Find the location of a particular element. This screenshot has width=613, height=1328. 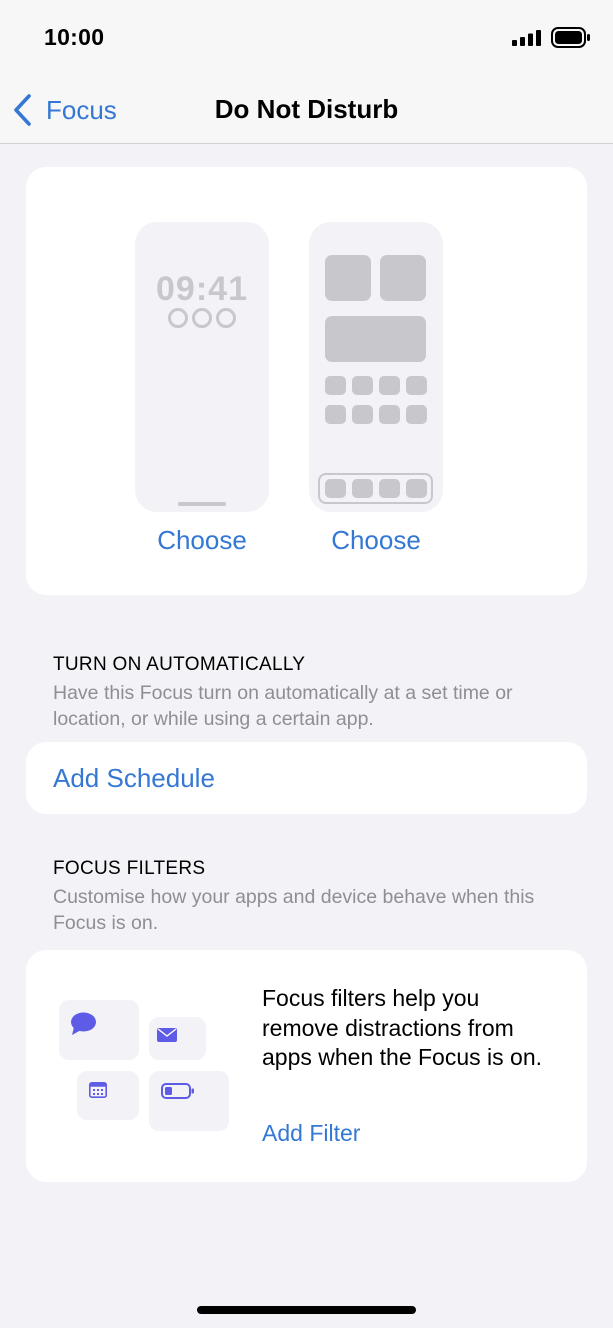

status-bar: 10:00 is located at coordinates (306, 38).